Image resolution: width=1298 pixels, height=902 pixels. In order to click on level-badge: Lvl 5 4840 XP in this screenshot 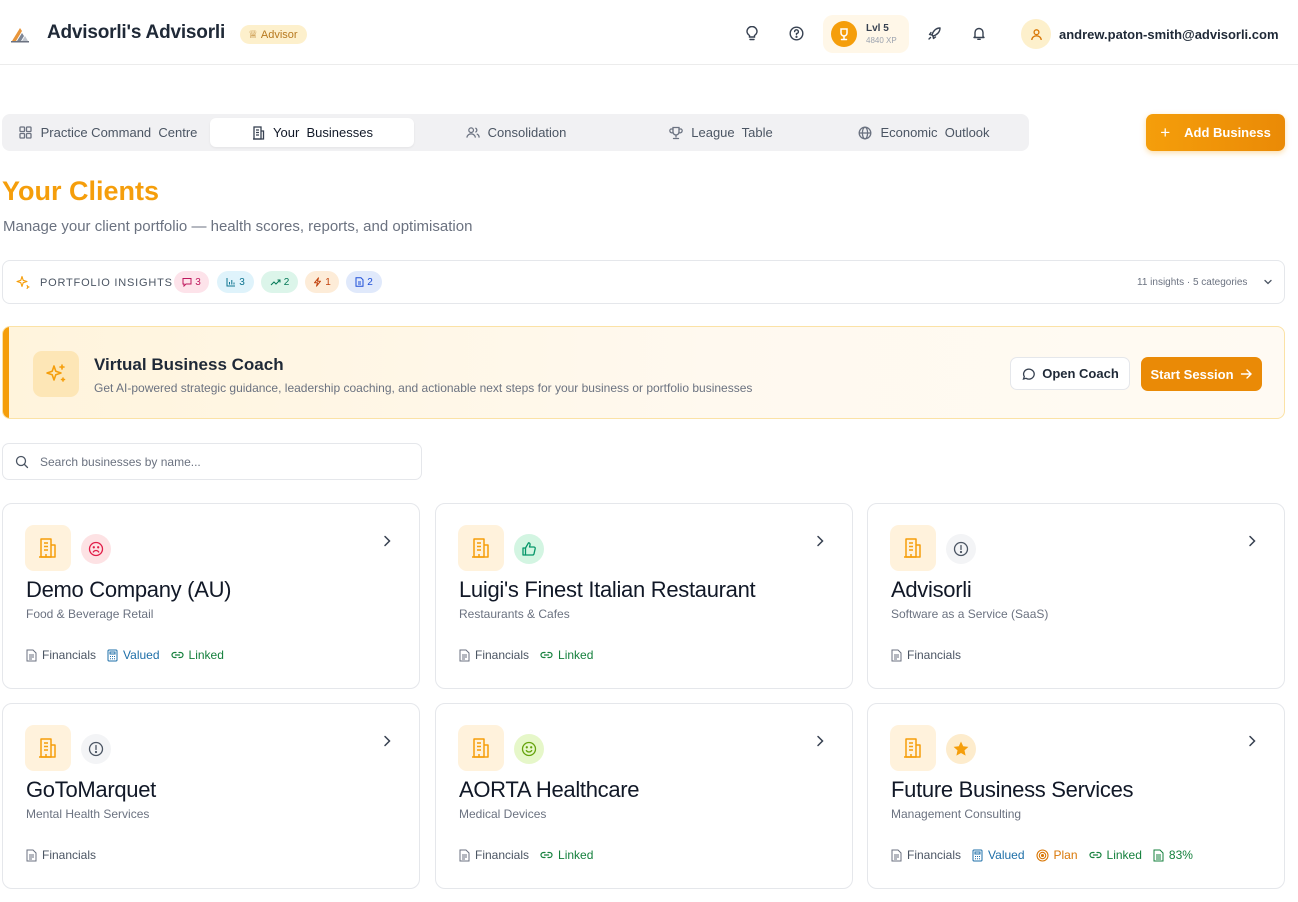, I will do `click(866, 34)`.